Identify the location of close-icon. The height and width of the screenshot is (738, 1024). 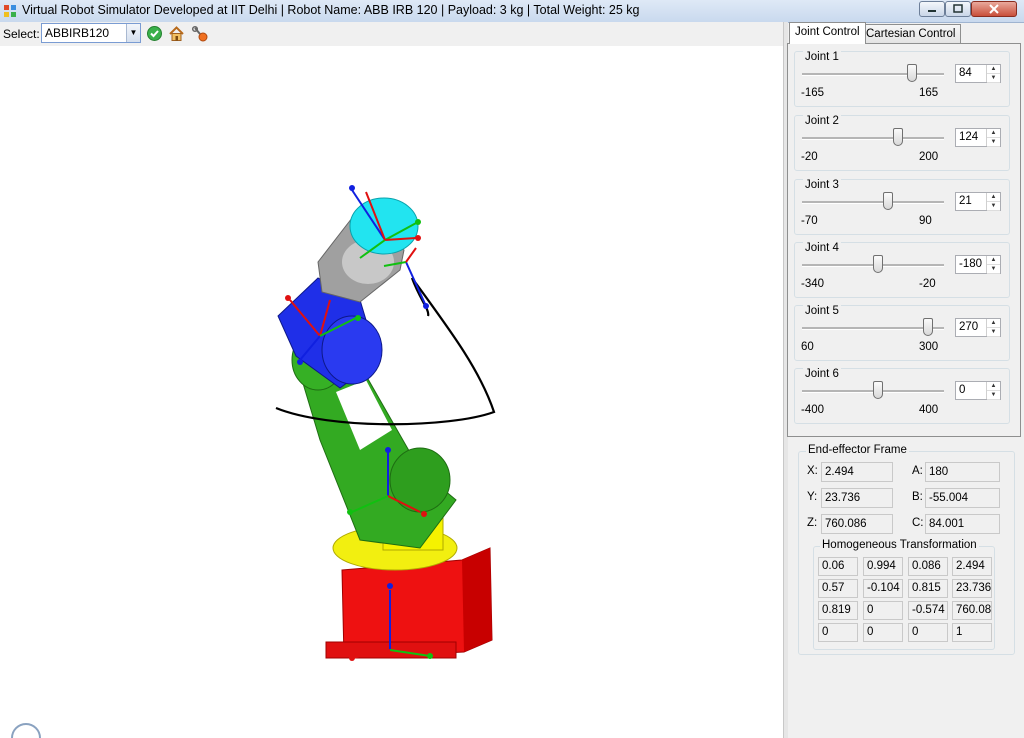
(994, 9).